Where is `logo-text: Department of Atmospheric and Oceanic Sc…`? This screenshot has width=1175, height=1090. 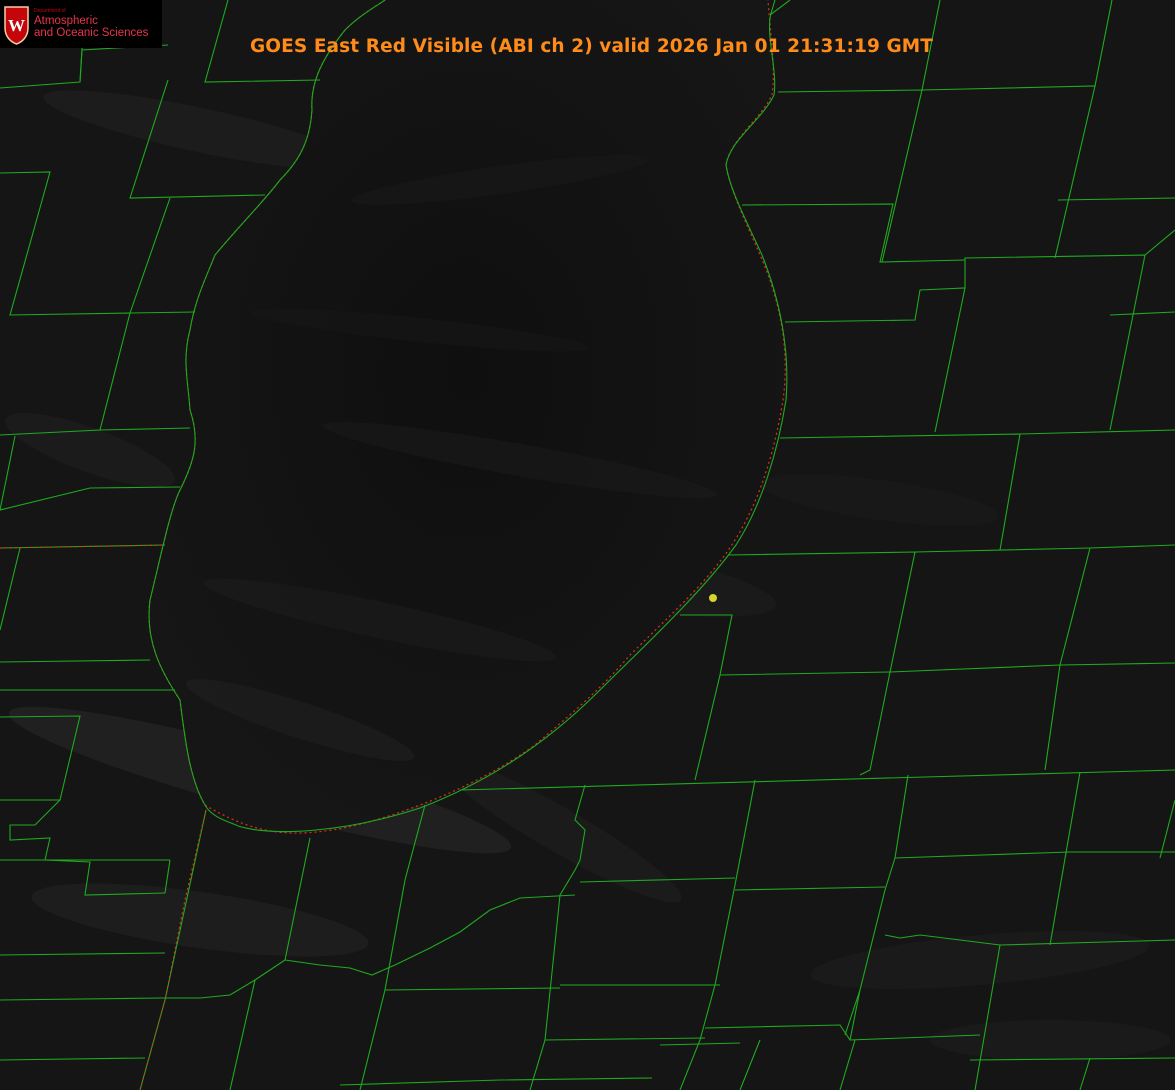 logo-text: Department of Atmospheric and Oceanic Sc… is located at coordinates (91, 24).